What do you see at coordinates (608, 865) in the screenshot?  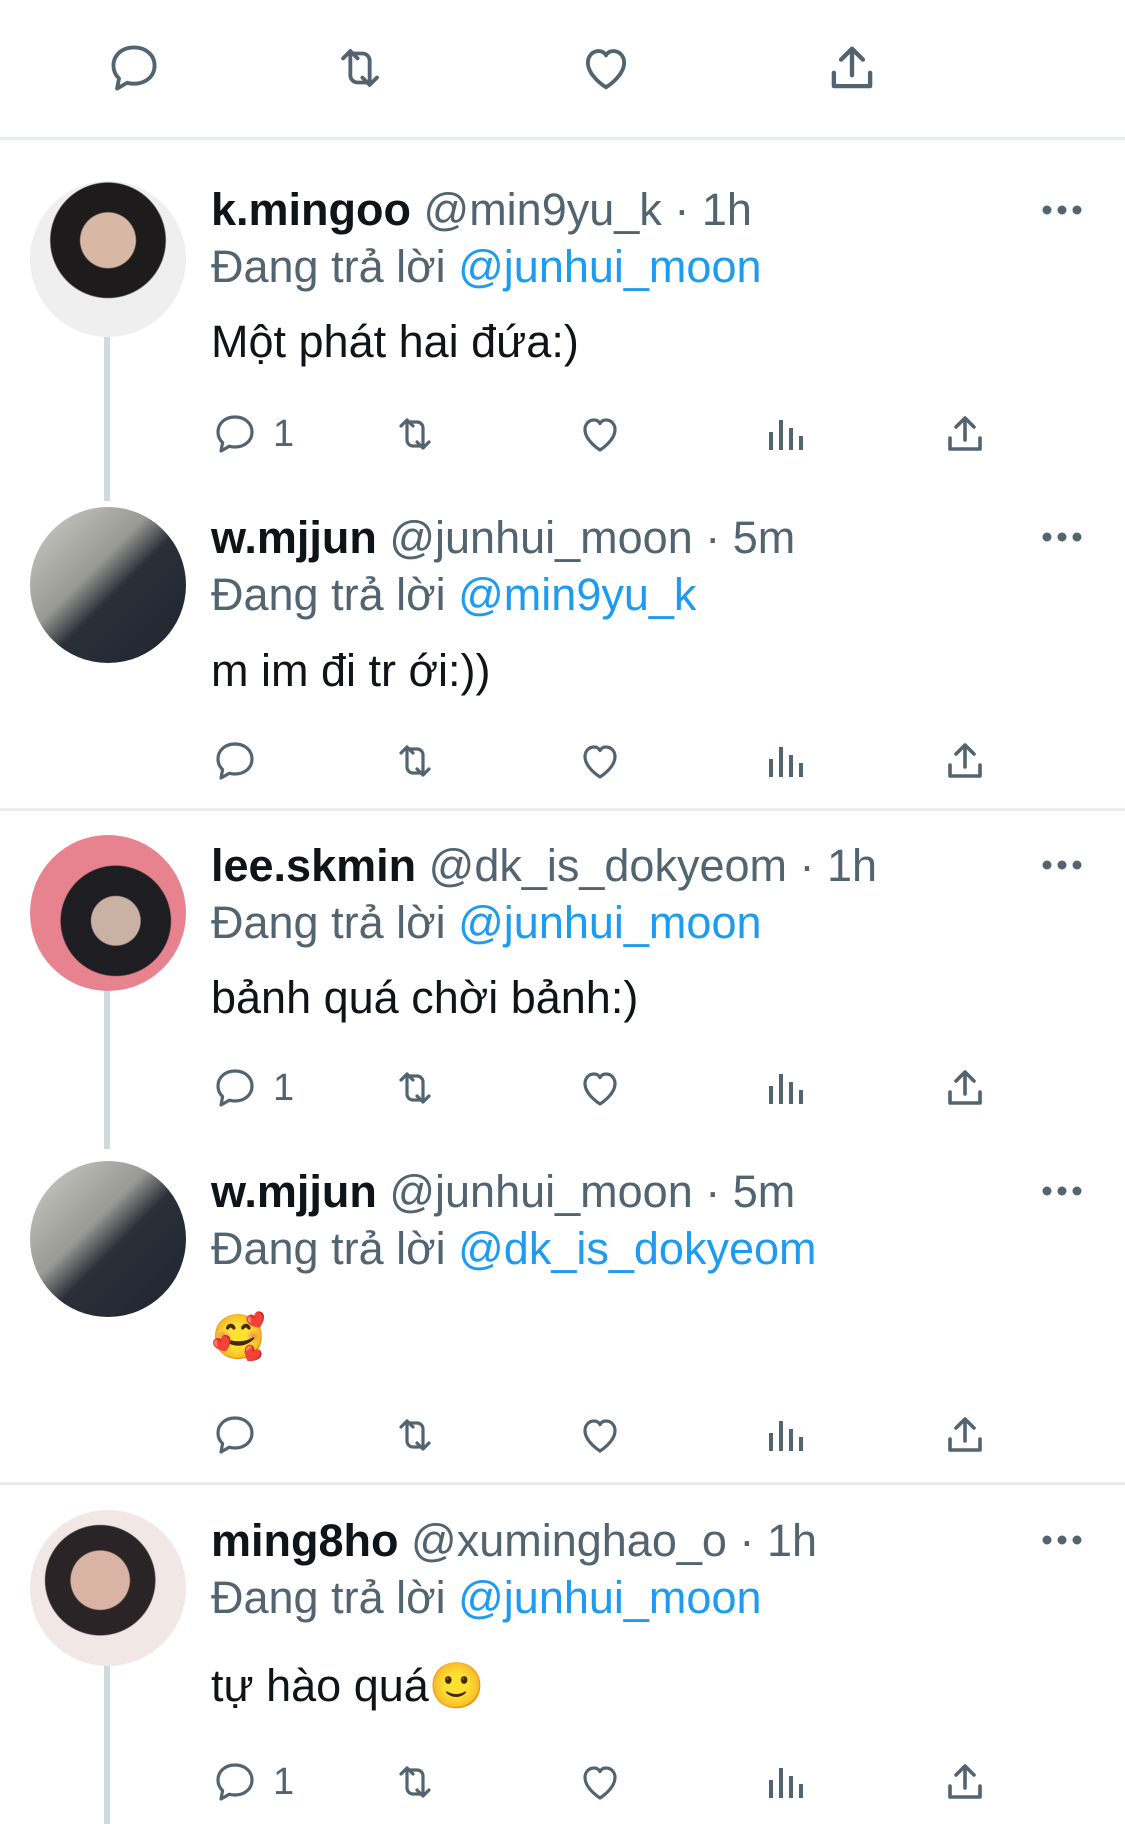 I see `user-handle: @dk_is_dokyeom` at bounding box center [608, 865].